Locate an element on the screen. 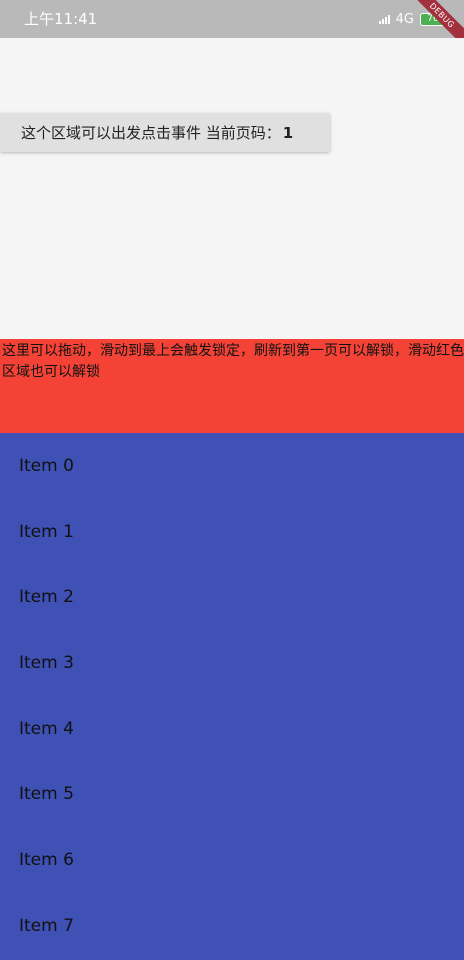 This screenshot has width=464, height=960. list-item: Item 3 is located at coordinates (232, 663).